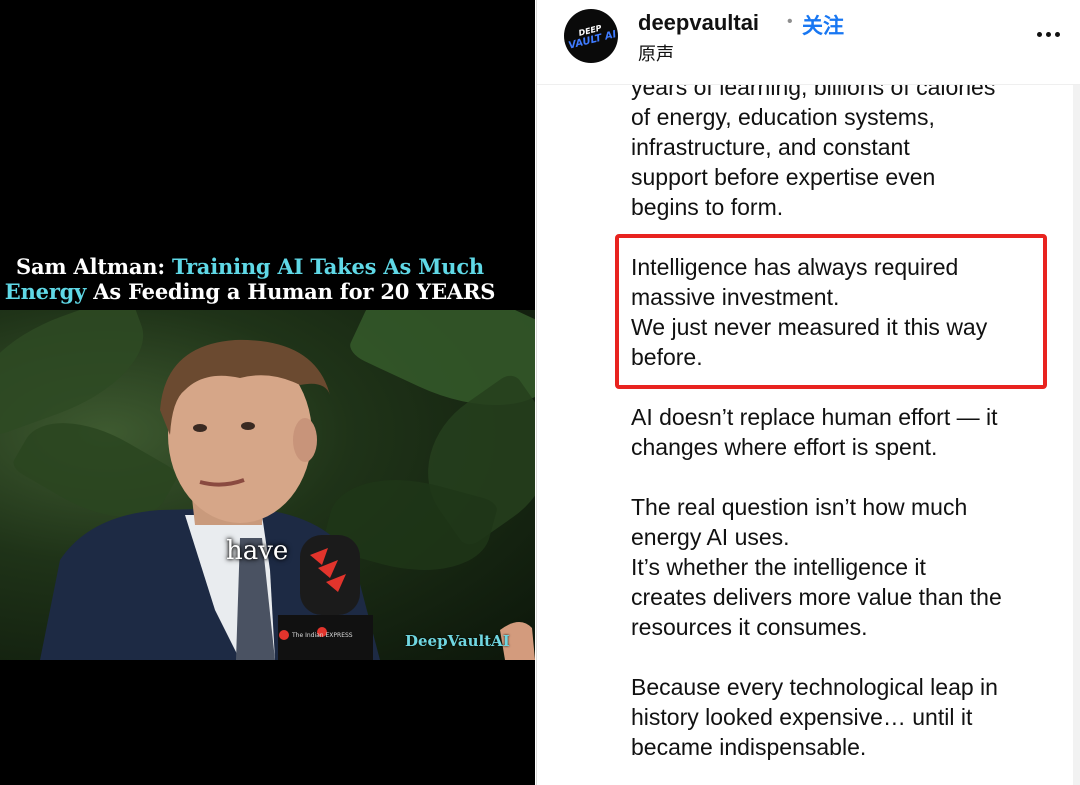 Image resolution: width=1080 pixels, height=785 pixels. I want to click on avatar: DEEP VAULT AI, so click(591, 36).